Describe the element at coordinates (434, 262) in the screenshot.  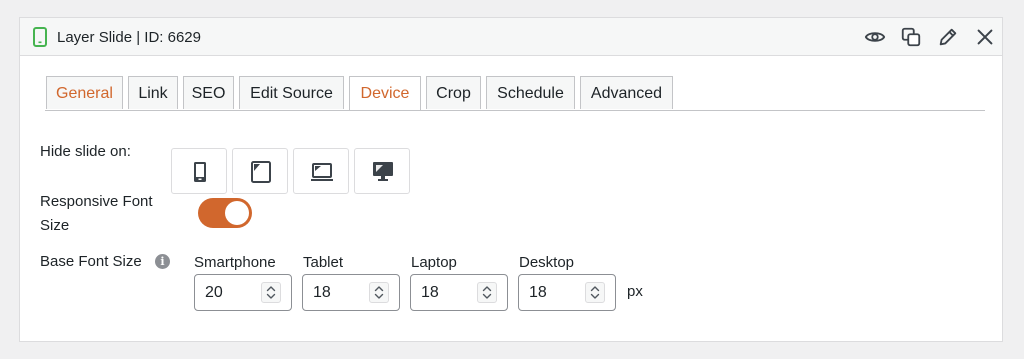
I see `laptop-field-label: Laptop` at that location.